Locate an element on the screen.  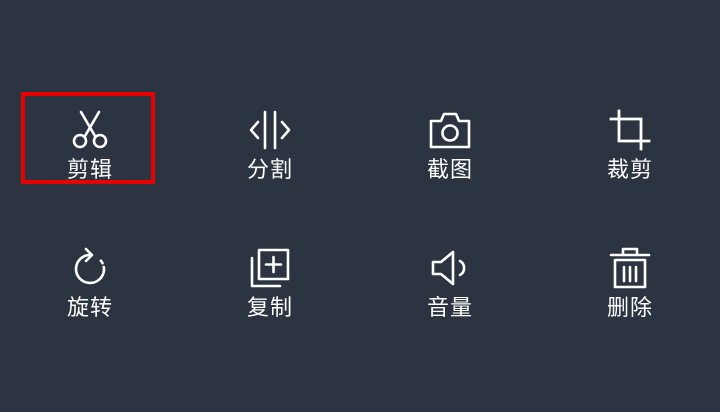
tool-volume-label: 音量 is located at coordinates (449, 308).